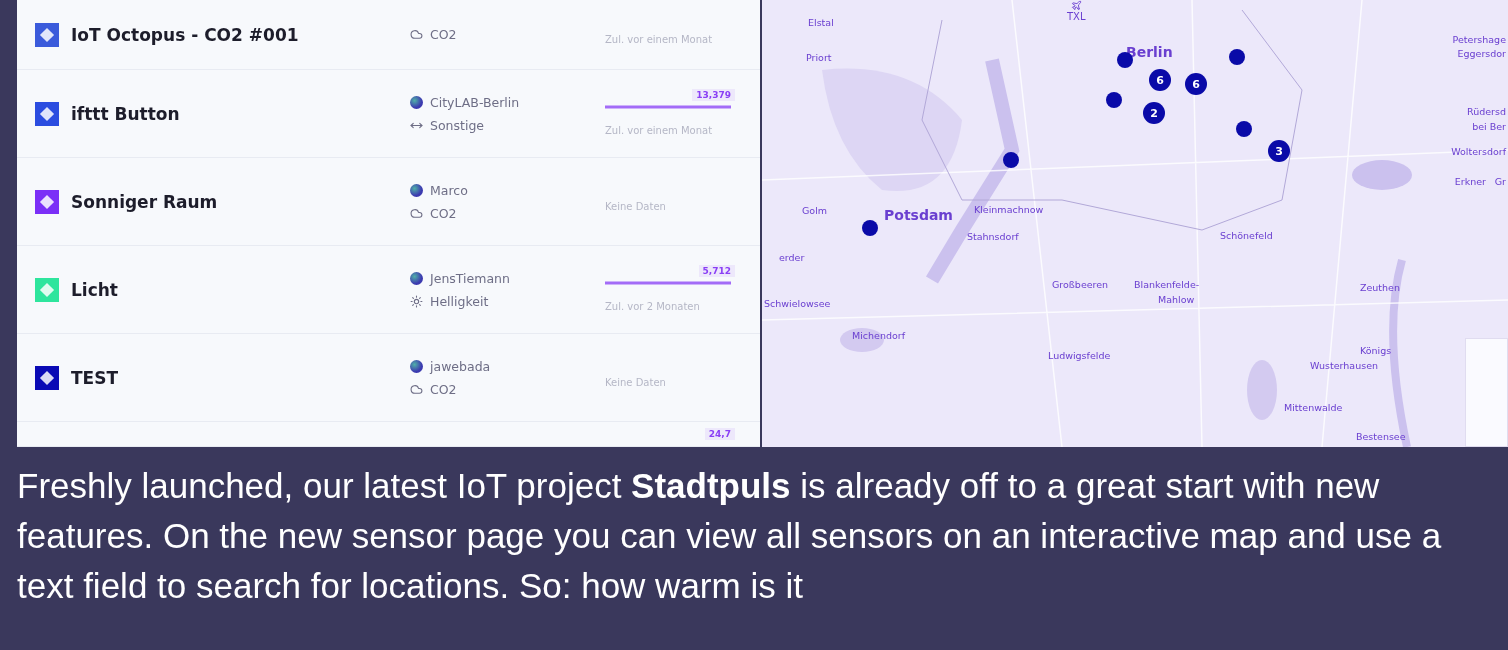 This screenshot has width=1508, height=650. What do you see at coordinates (1176, 299) in the screenshot?
I see `map-label: Mahlow` at bounding box center [1176, 299].